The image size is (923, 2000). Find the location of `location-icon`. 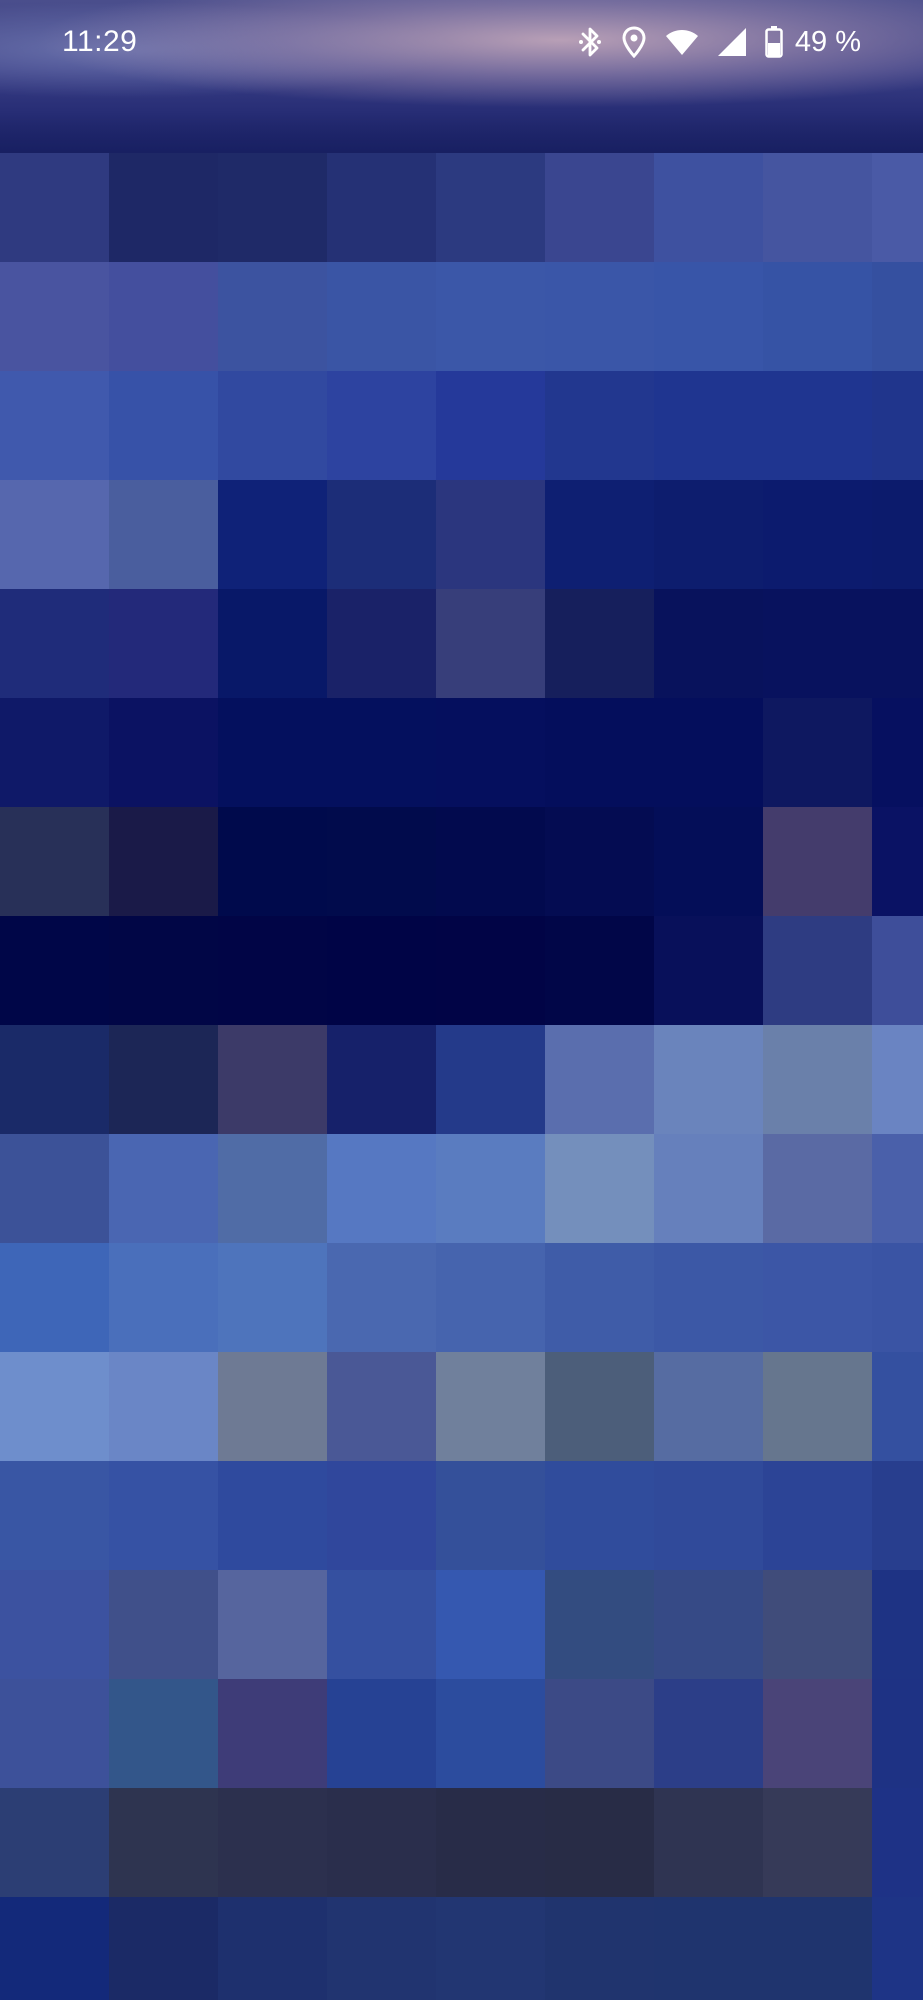

location-icon is located at coordinates (634, 42).